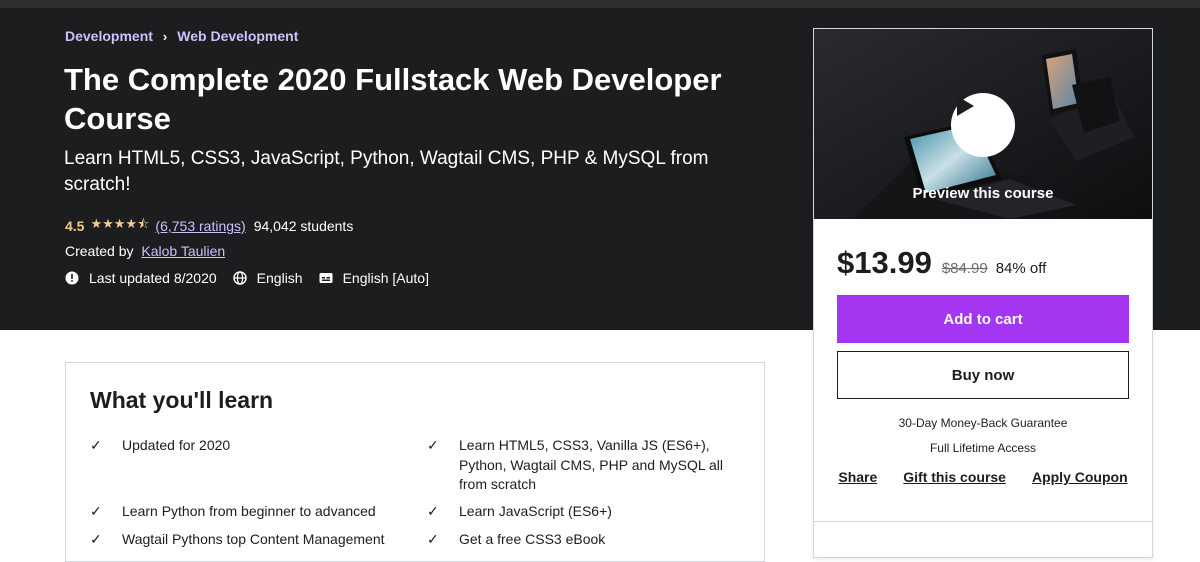 This screenshot has width=1200, height=562. I want to click on last-updated-text: Last updated 8/2020, so click(153, 278).